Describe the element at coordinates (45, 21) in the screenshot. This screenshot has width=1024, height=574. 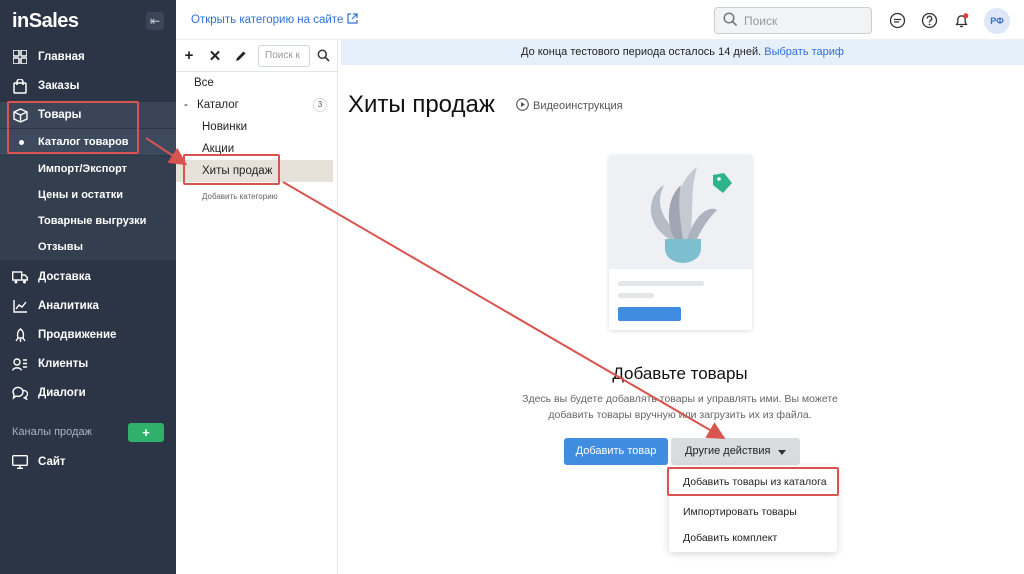
I see `app-logo: inSales` at that location.